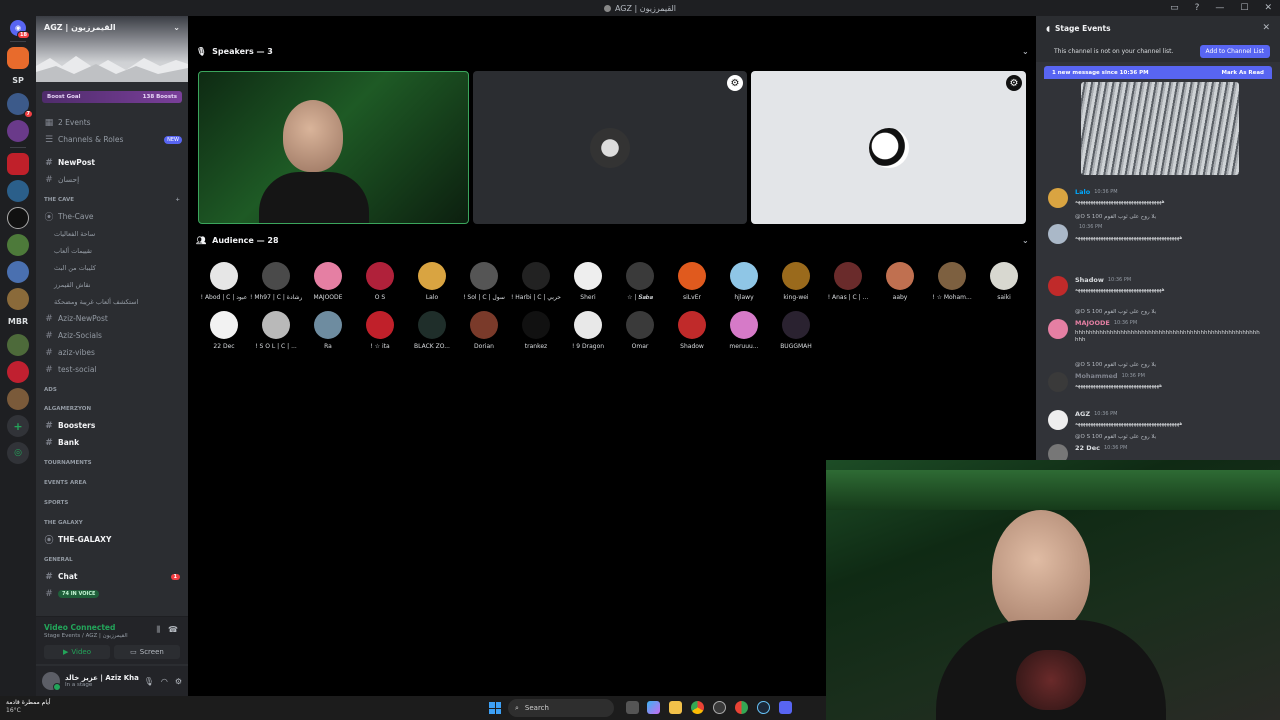  Describe the element at coordinates (692, 281) in the screenshot. I see `audience-member: siLvEr` at that location.